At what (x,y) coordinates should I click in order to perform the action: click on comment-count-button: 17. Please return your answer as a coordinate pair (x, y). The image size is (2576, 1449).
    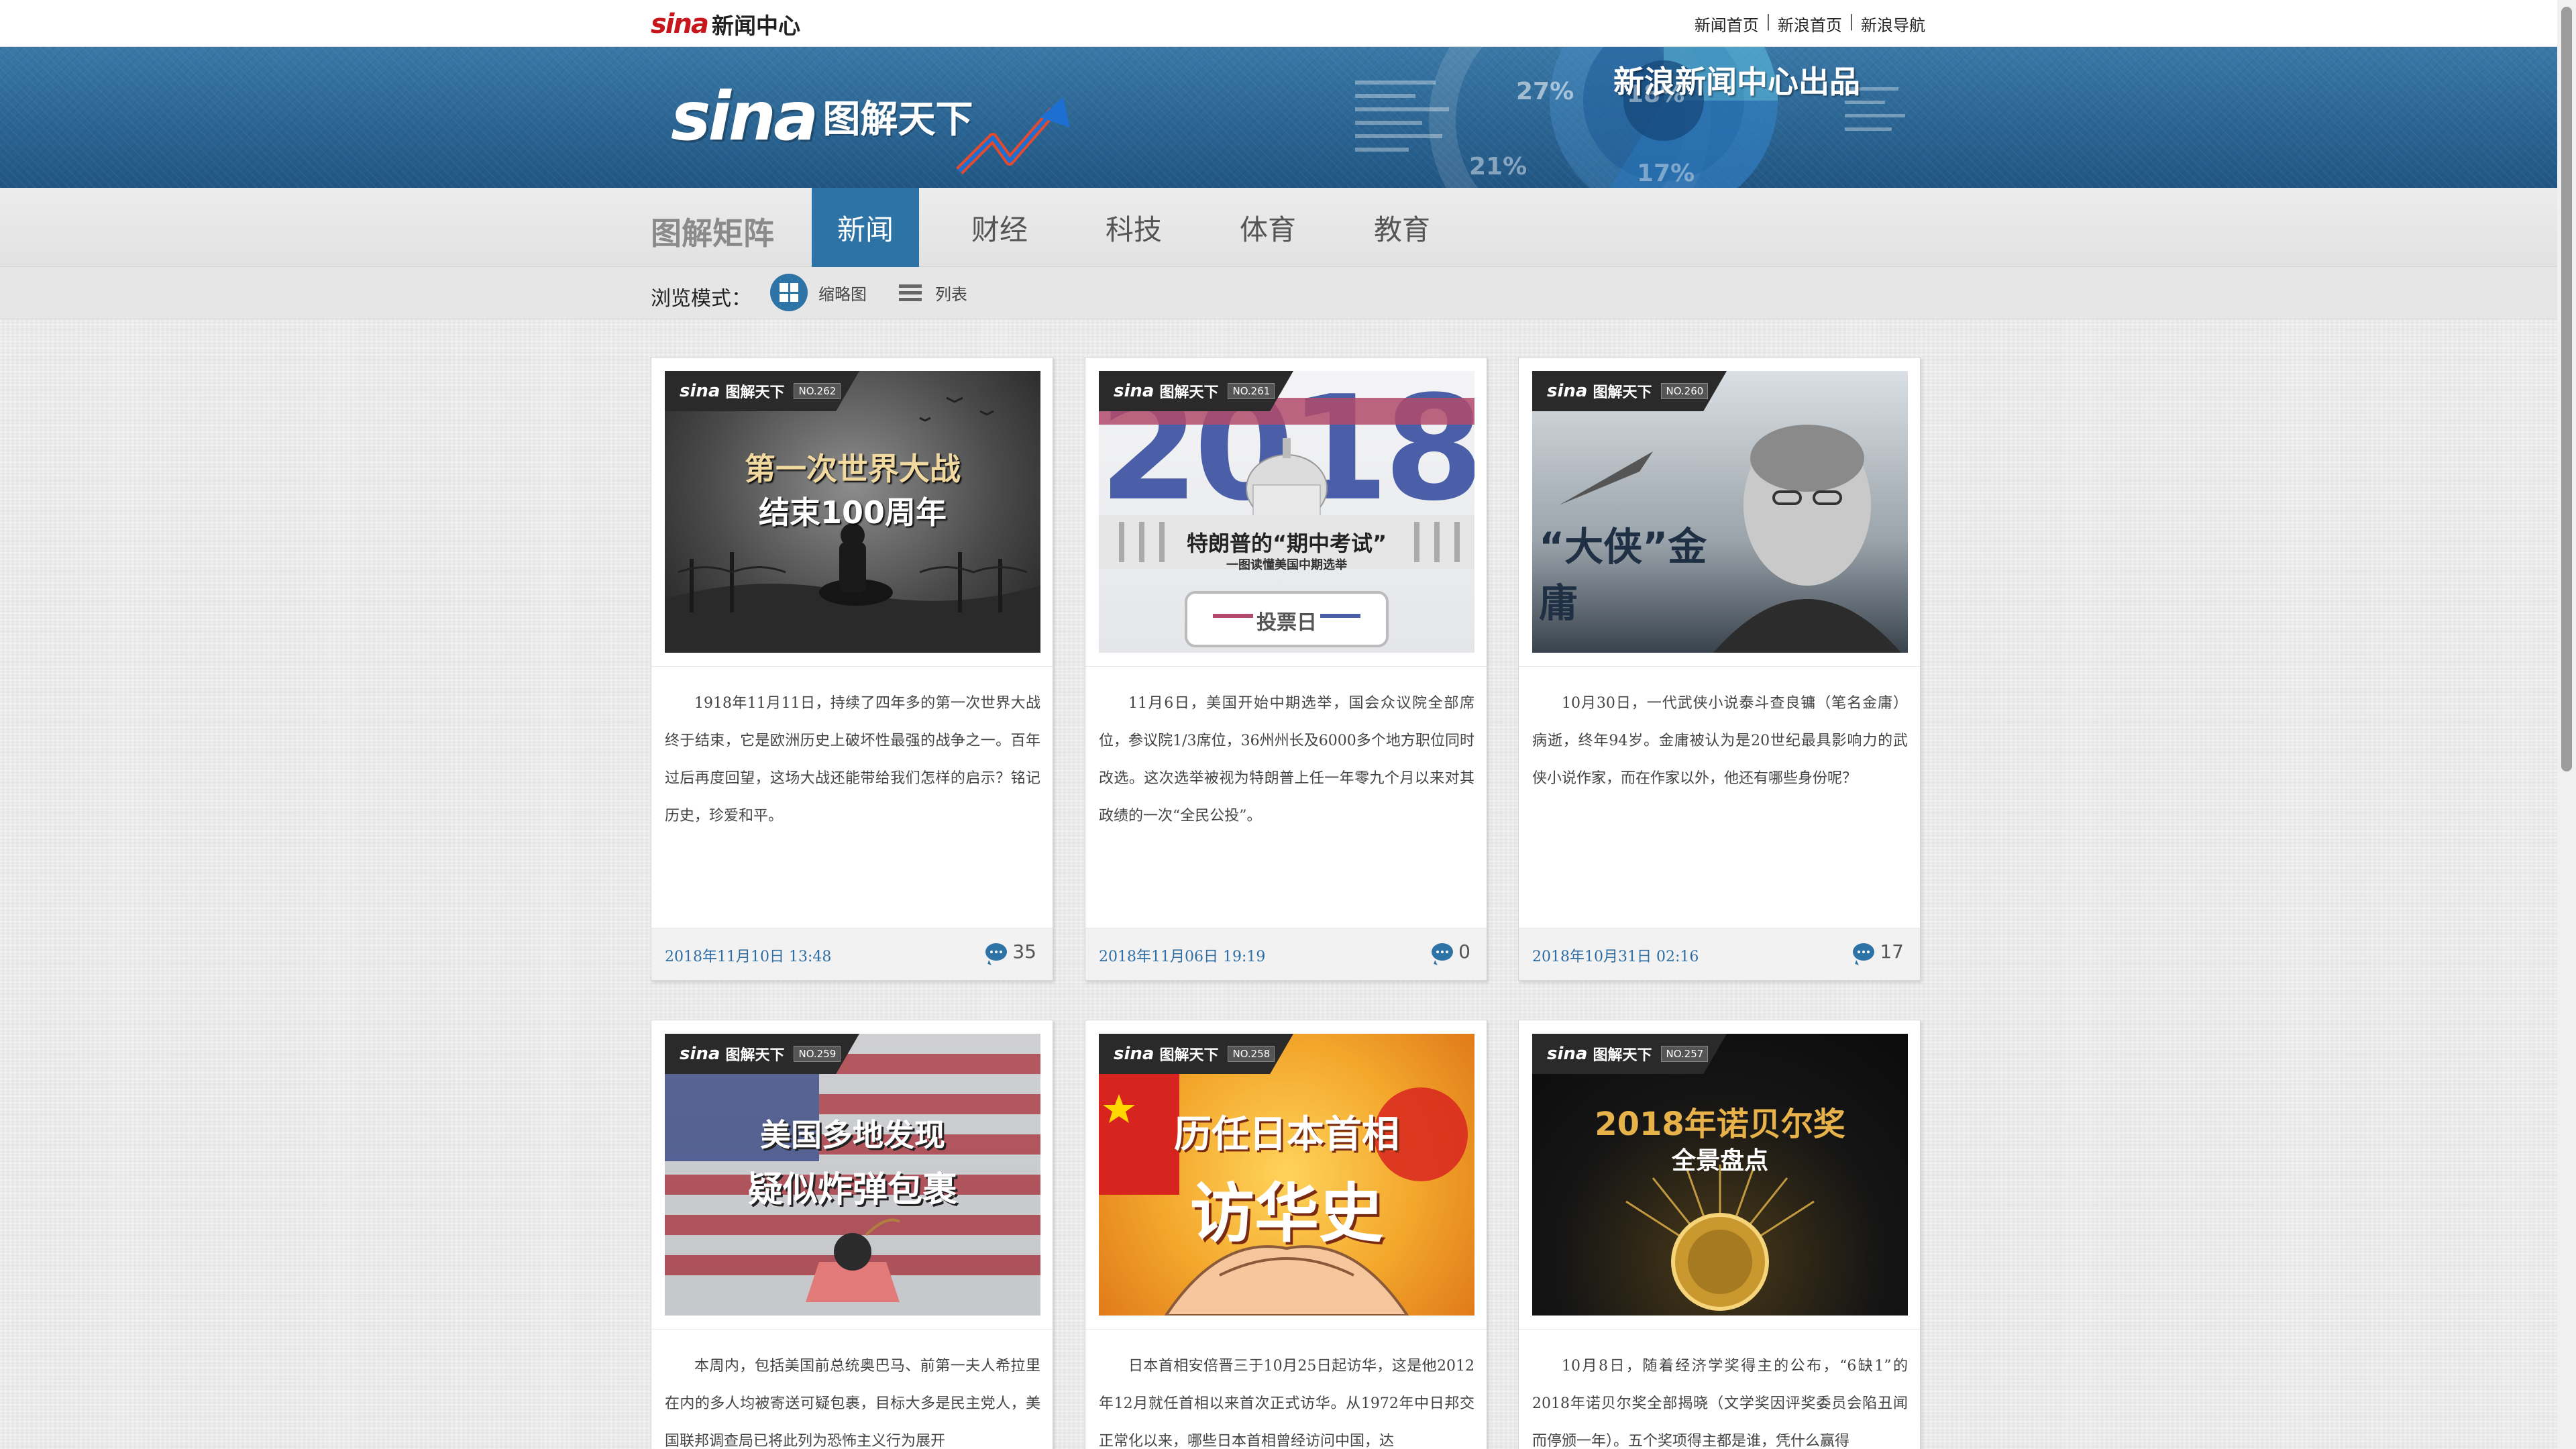
    Looking at the image, I should click on (1878, 952).